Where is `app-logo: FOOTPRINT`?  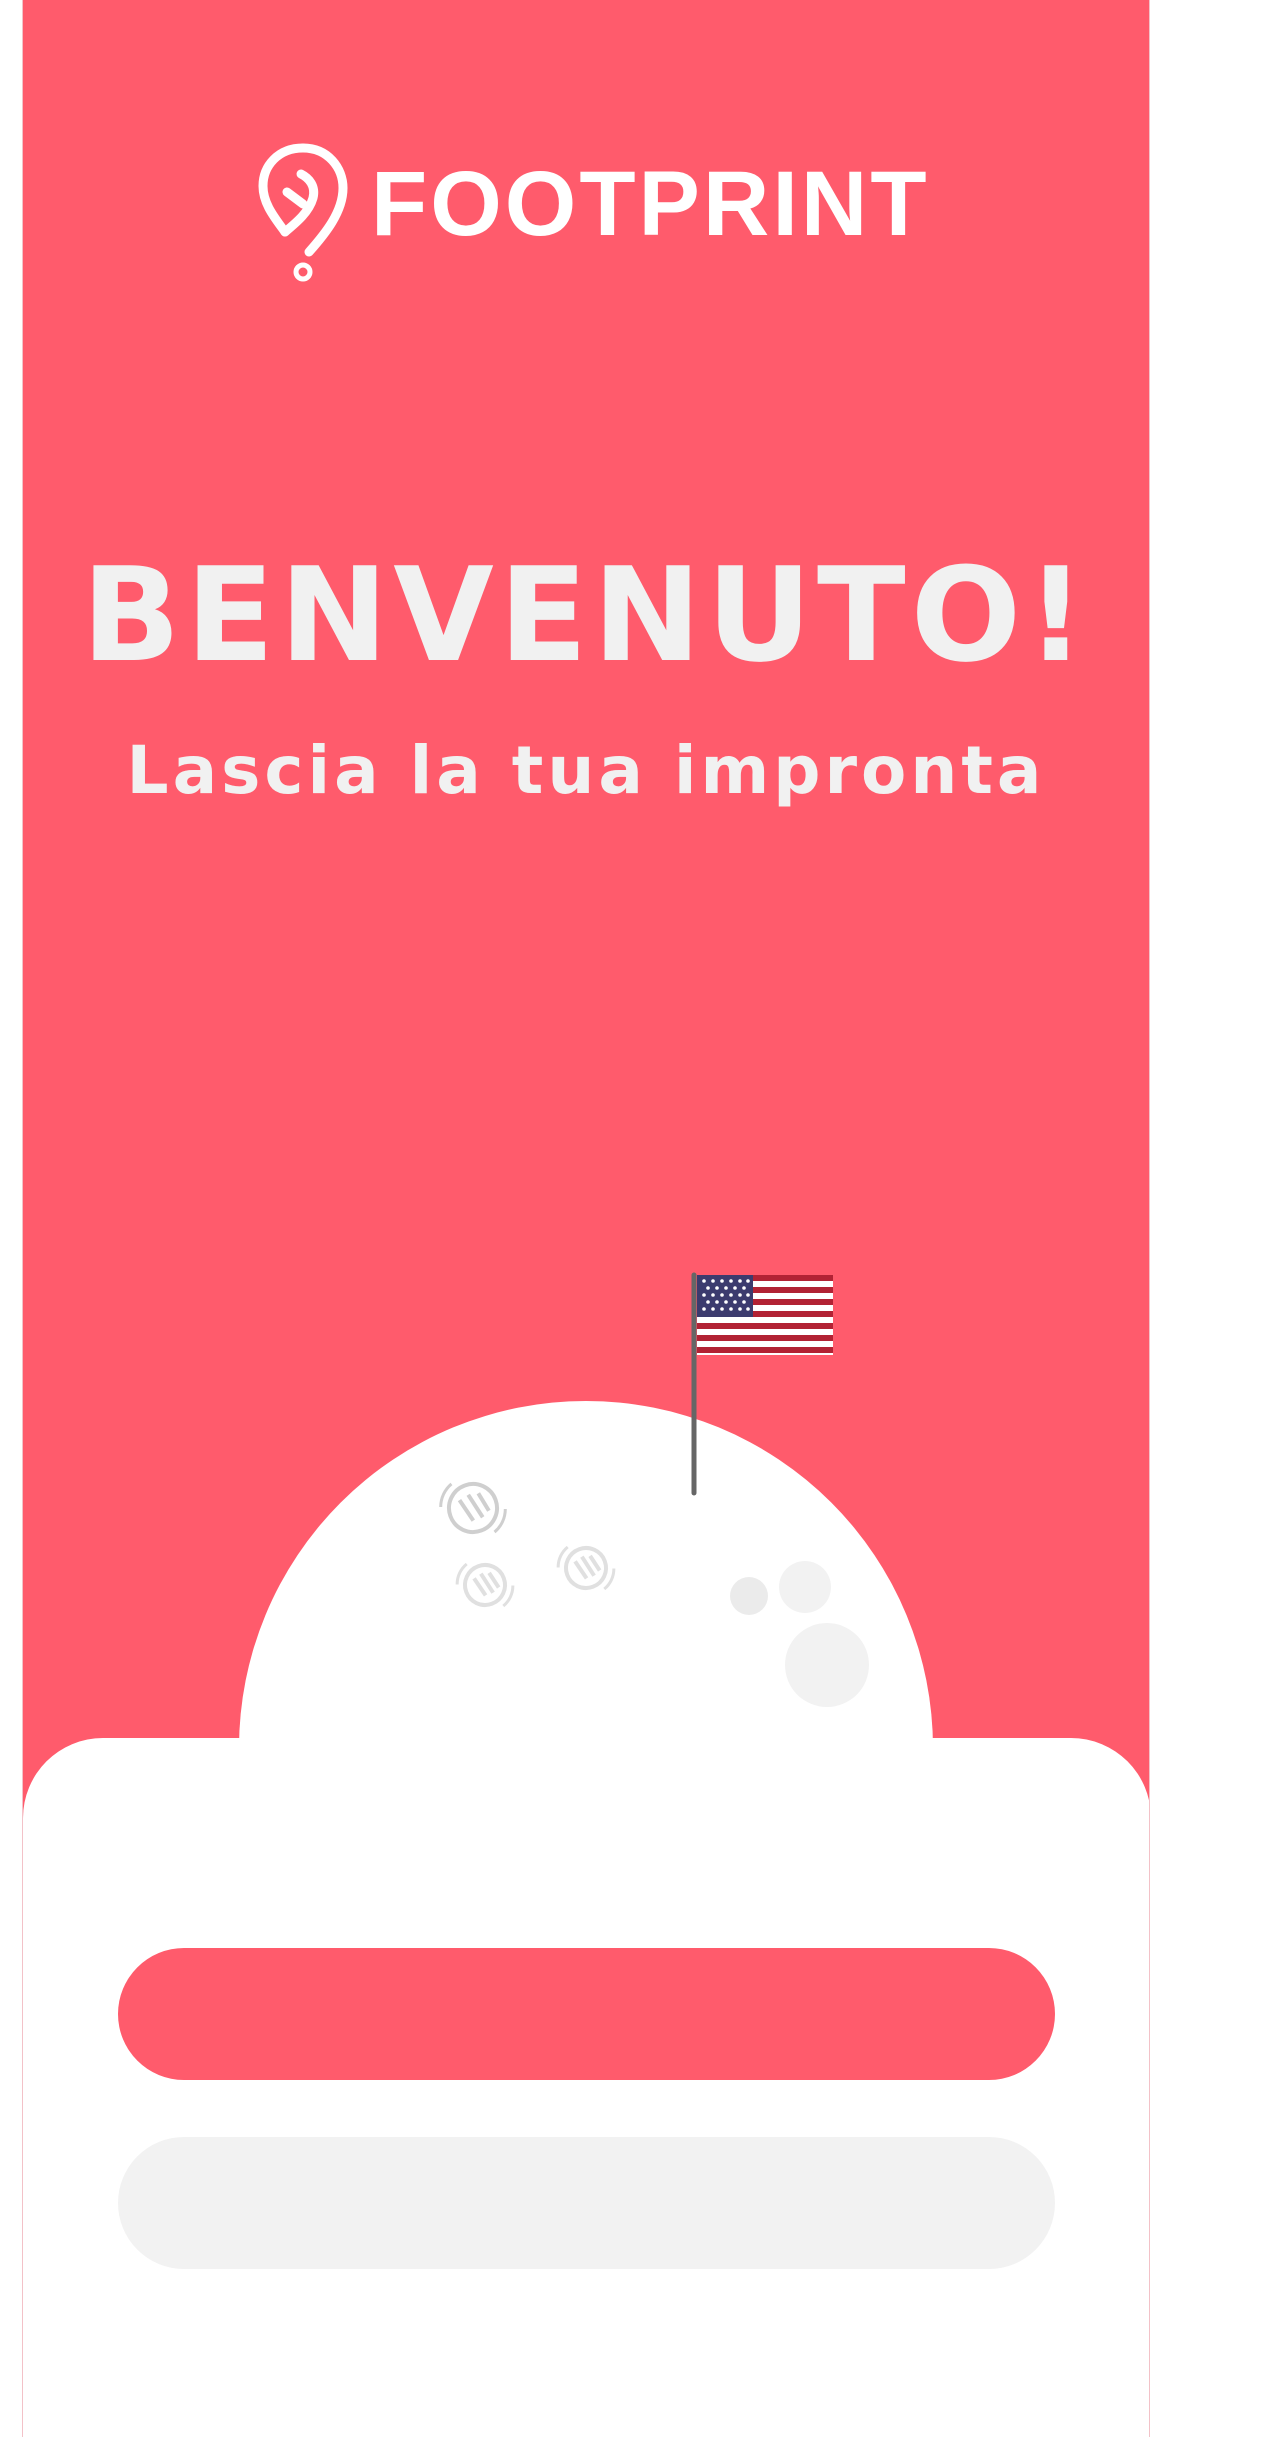 app-logo: FOOTPRINT is located at coordinates (586, 215).